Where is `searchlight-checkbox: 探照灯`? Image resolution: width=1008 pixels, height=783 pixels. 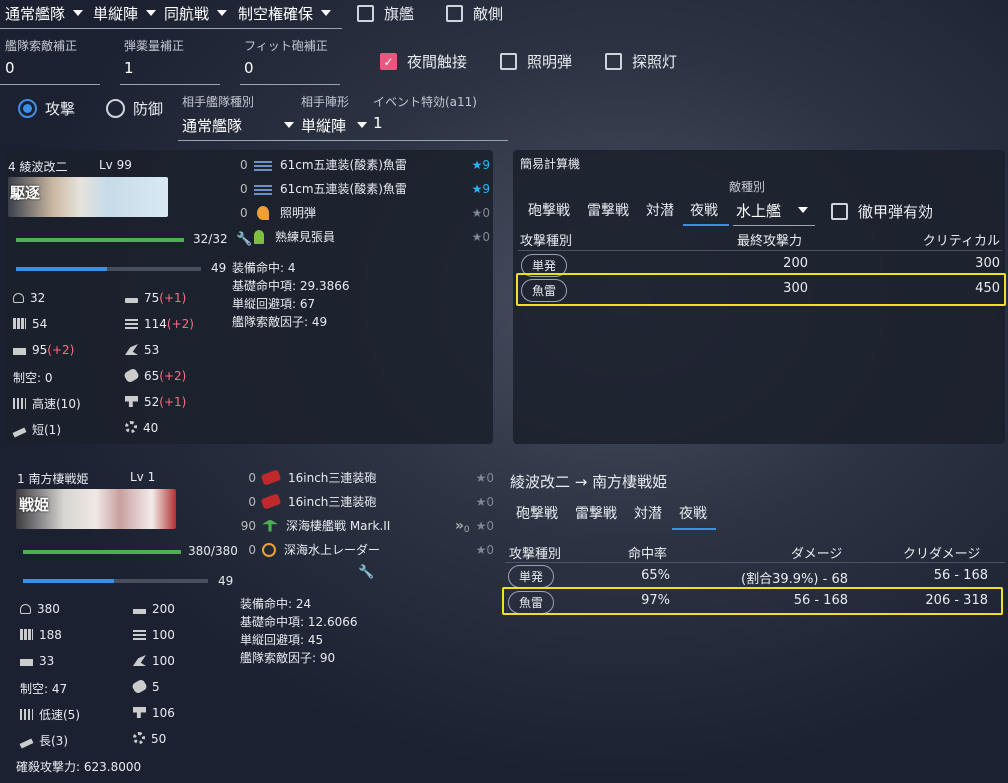 searchlight-checkbox: 探照灯 is located at coordinates (641, 61).